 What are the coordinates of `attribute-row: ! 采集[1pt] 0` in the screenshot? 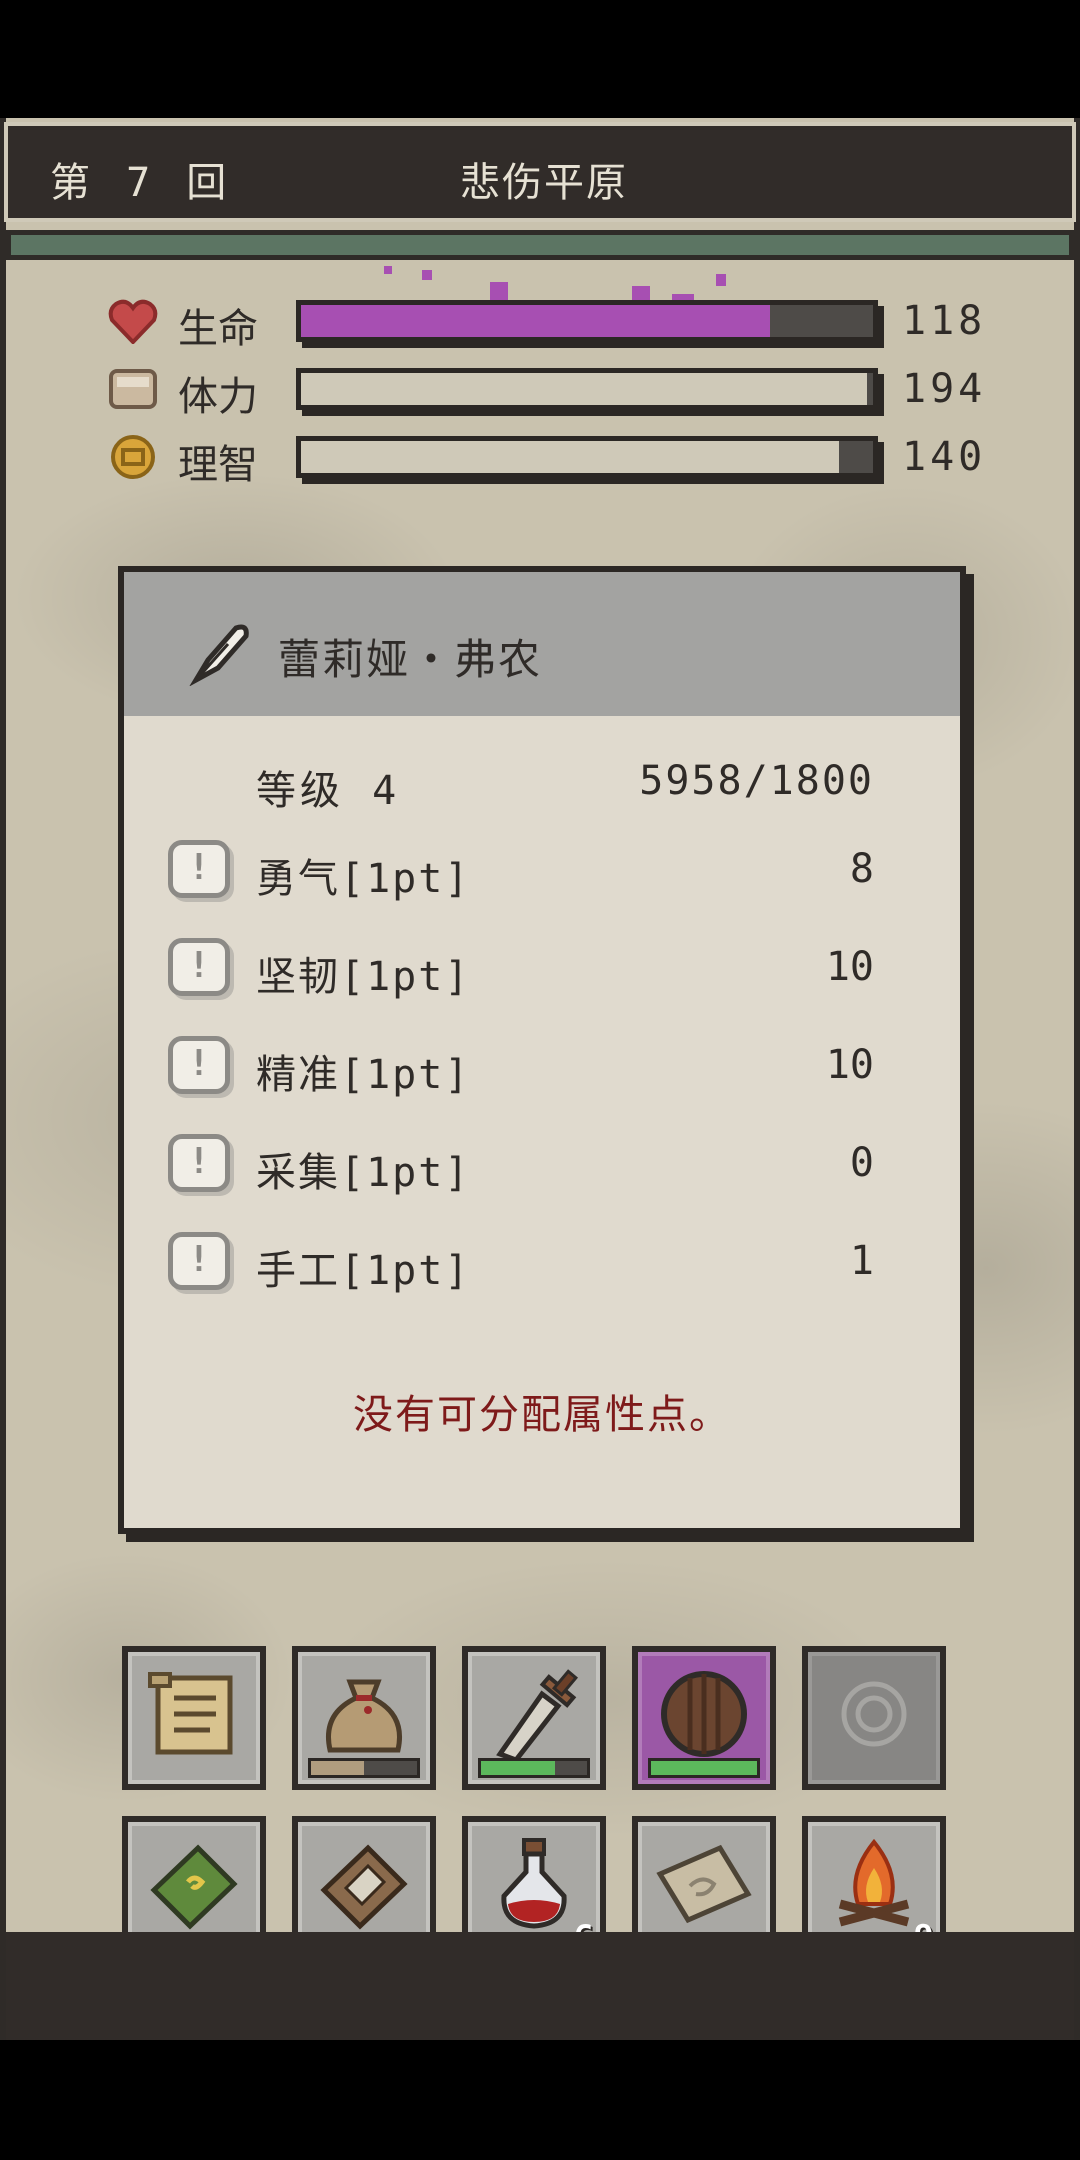 It's located at (542, 1165).